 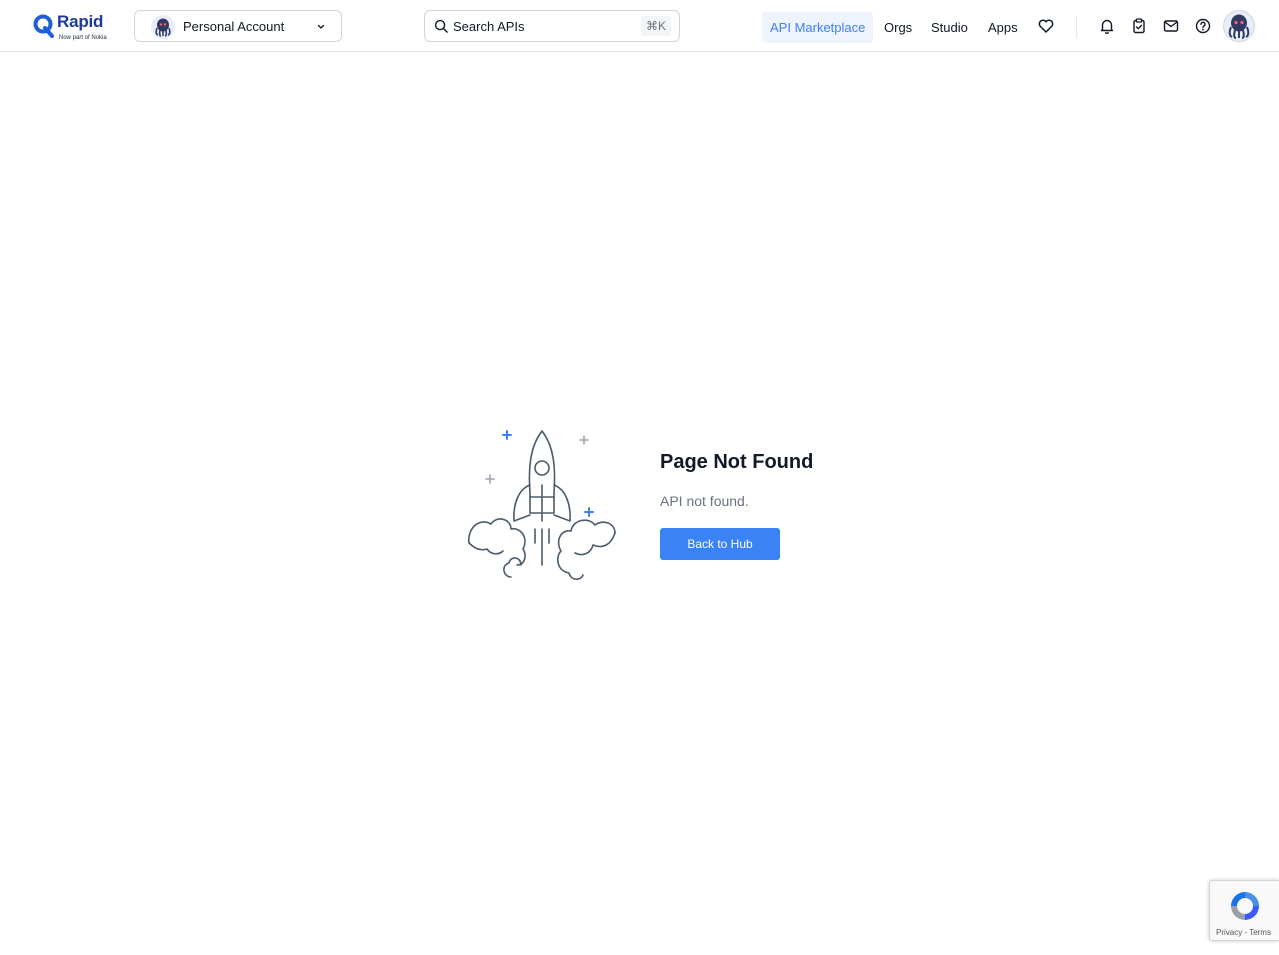 I want to click on nav-apps: Apps, so click(x=1003, y=27).